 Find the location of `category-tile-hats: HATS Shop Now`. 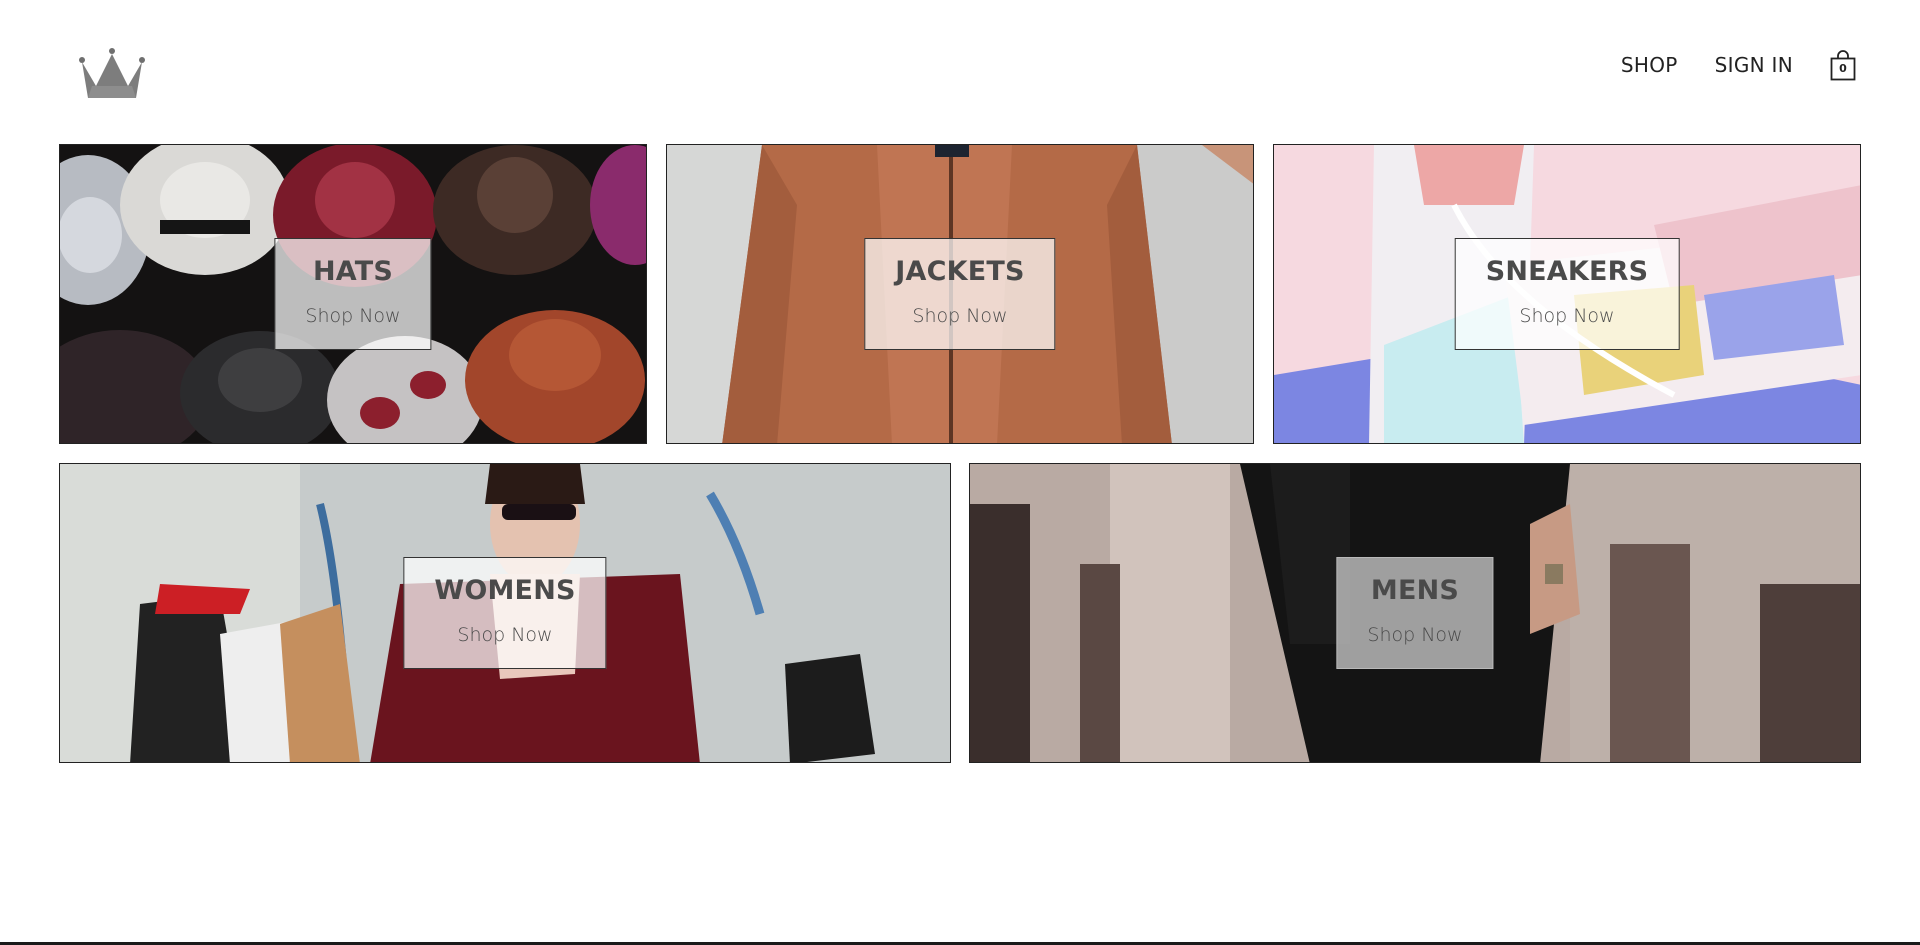

category-tile-hats: HATS Shop Now is located at coordinates (353, 294).